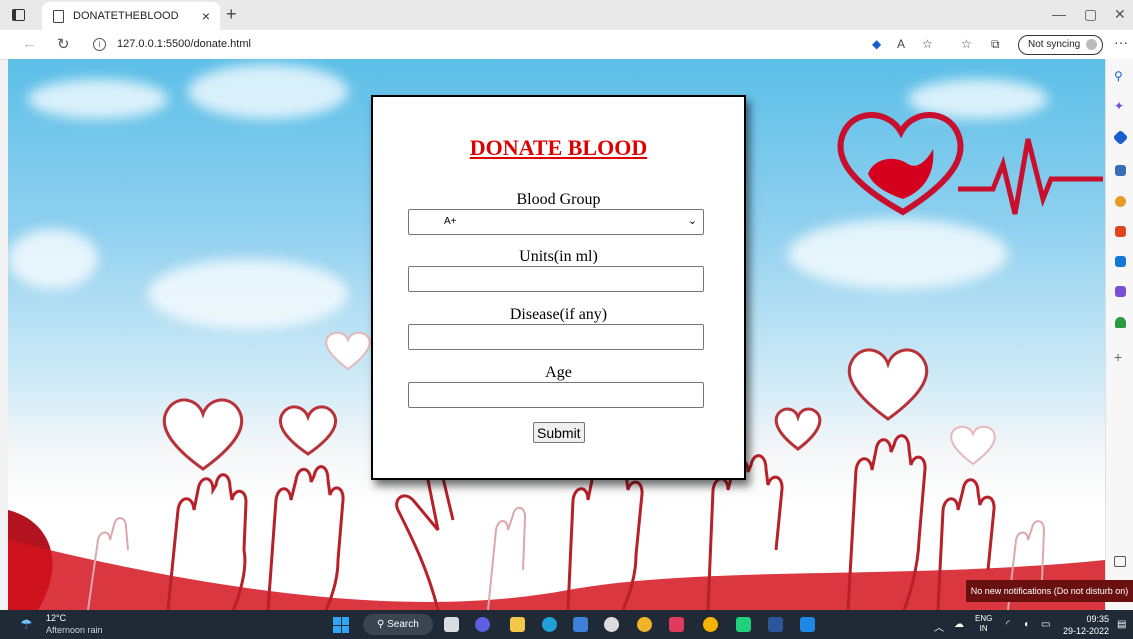  Describe the element at coordinates (56, 618) in the screenshot. I see `temperature: 12°C` at that location.